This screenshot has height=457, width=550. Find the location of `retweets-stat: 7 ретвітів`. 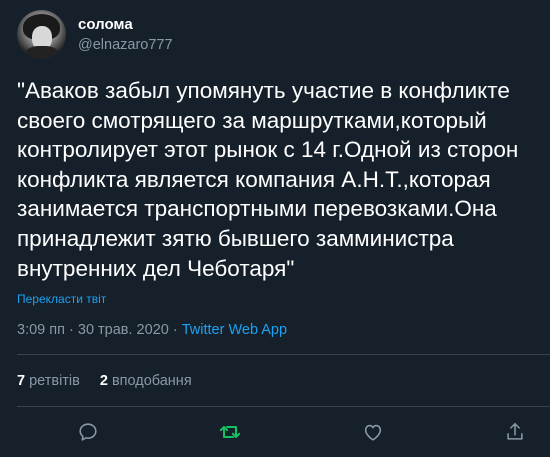

retweets-stat: 7 ретвітів is located at coordinates (48, 381).